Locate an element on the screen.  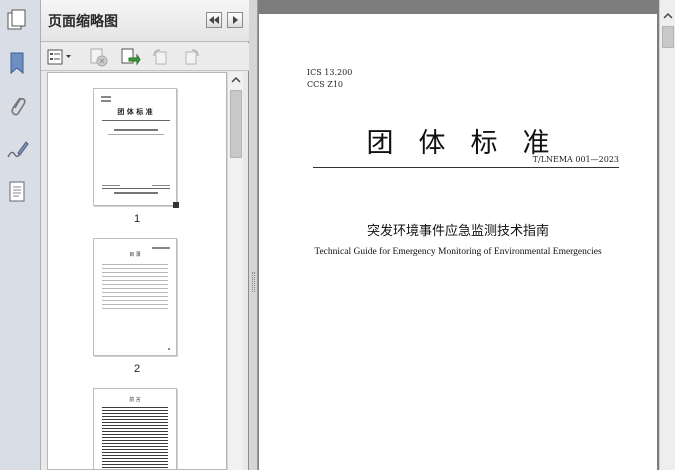
layers-button is located at coordinates (17, 192).